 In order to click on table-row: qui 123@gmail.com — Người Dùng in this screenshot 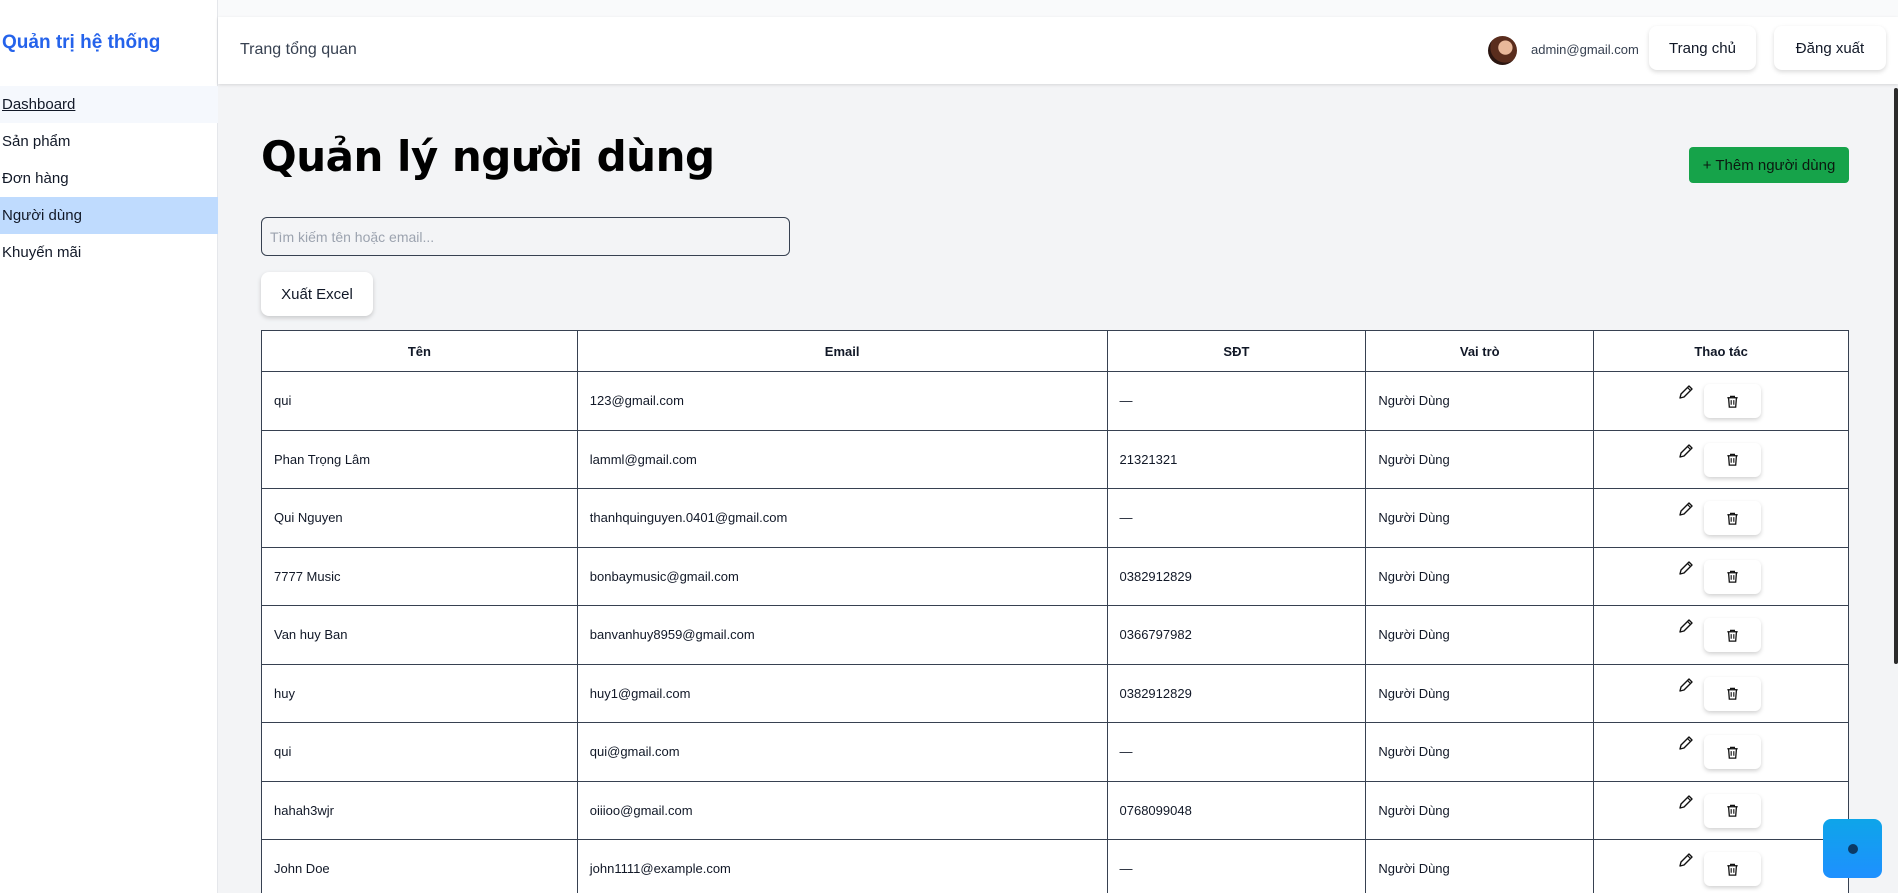, I will do `click(1055, 401)`.